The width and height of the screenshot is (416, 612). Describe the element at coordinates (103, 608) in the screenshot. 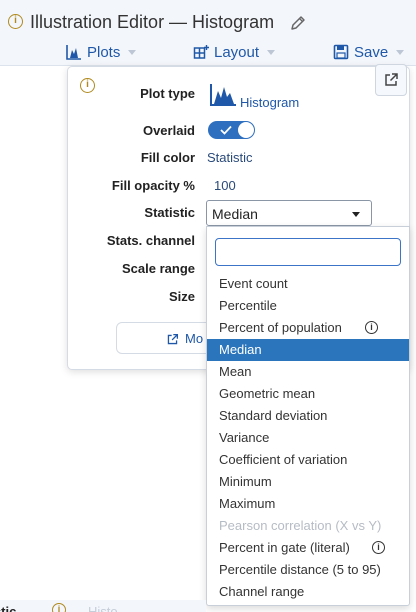

I see `bottom-row-hint: Histo` at that location.